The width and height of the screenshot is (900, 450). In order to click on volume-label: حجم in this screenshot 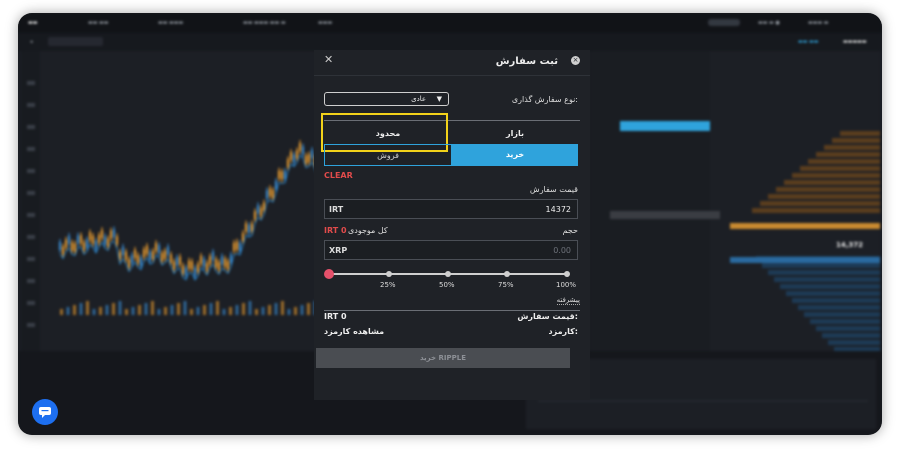, I will do `click(570, 230)`.